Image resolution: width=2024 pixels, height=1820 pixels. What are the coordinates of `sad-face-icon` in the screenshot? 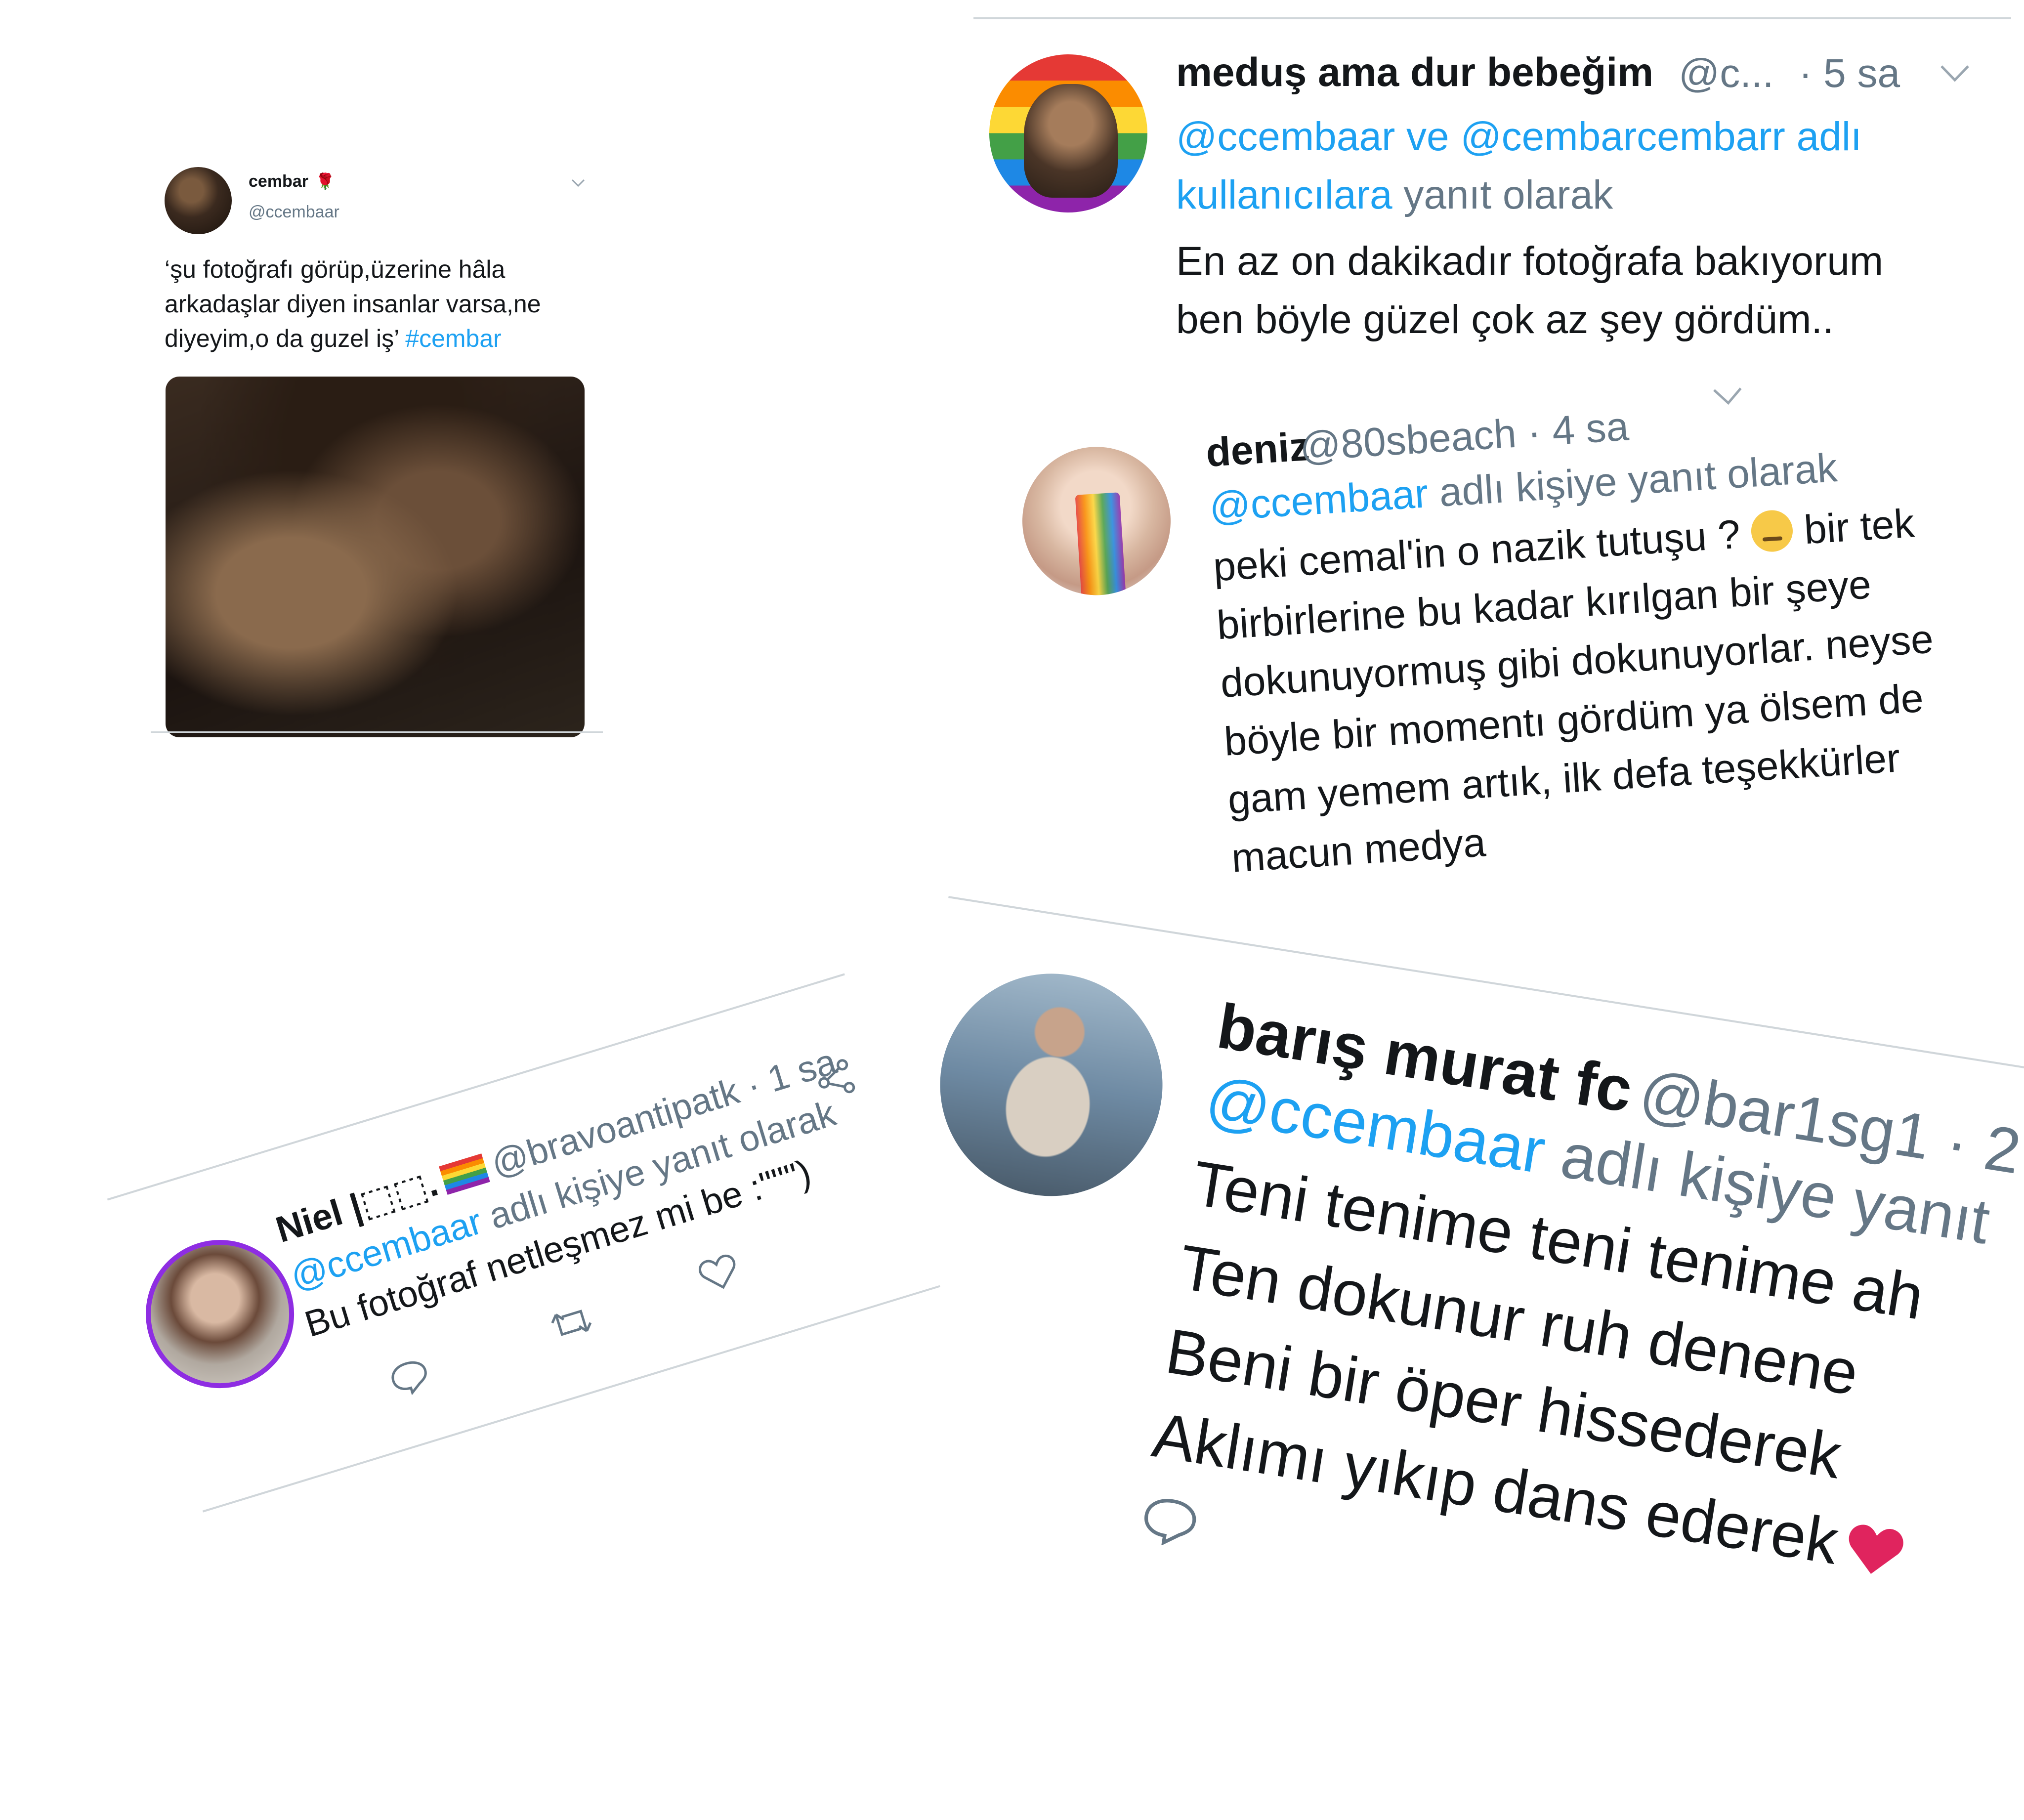 It's located at (1772, 530).